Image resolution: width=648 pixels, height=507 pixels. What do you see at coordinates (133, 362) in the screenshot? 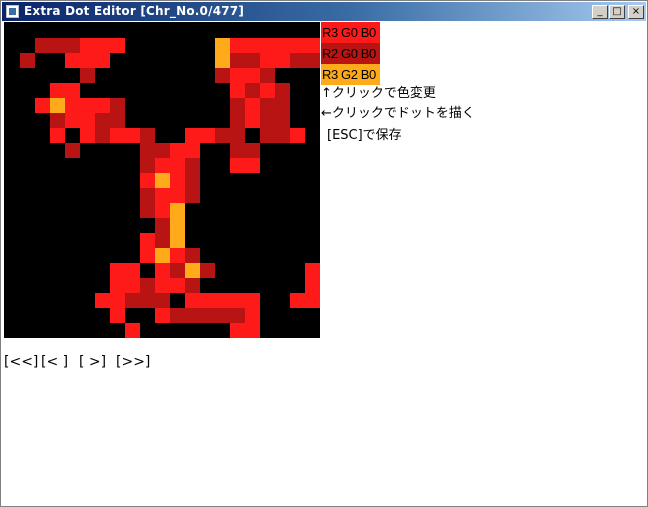
I see `last-chr-button: [>>]` at bounding box center [133, 362].